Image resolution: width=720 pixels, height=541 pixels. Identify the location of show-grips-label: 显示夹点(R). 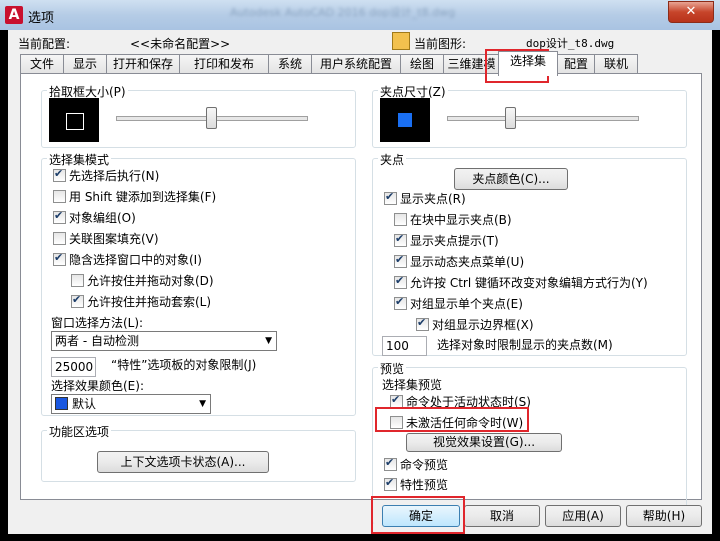
(433, 199).